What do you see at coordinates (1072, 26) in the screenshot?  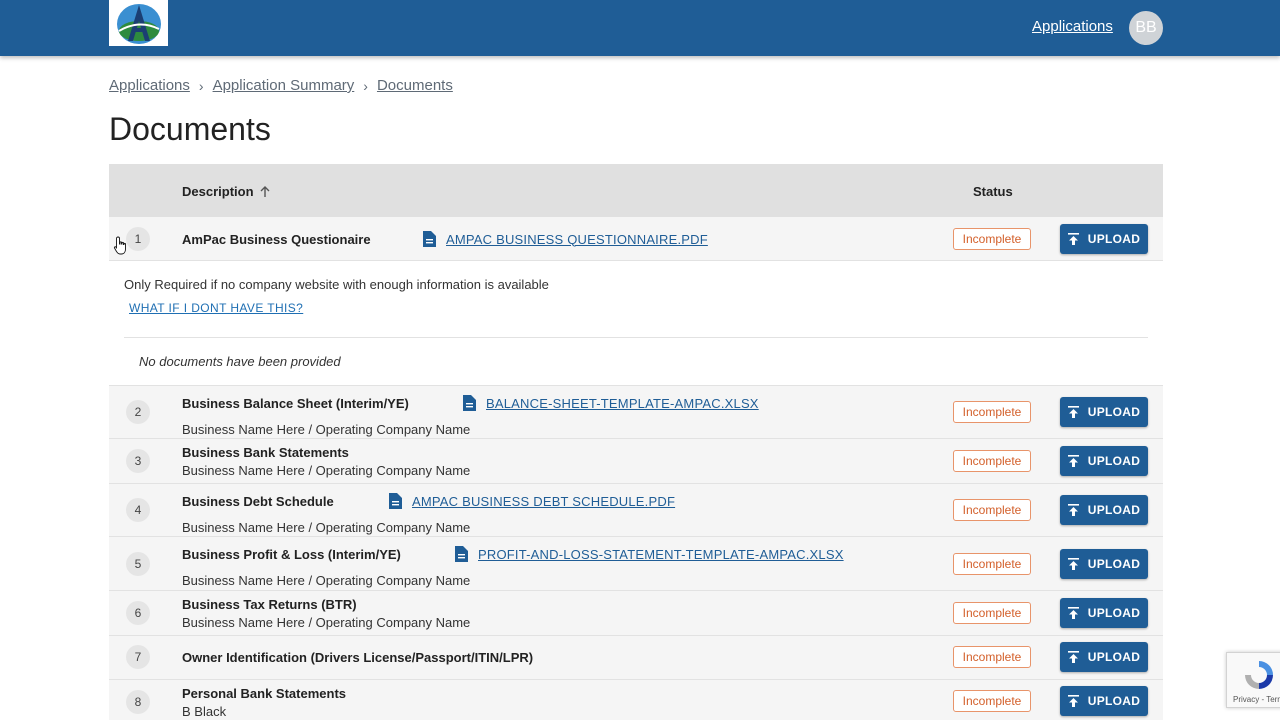 I see `applications-nav-link: Applications` at bounding box center [1072, 26].